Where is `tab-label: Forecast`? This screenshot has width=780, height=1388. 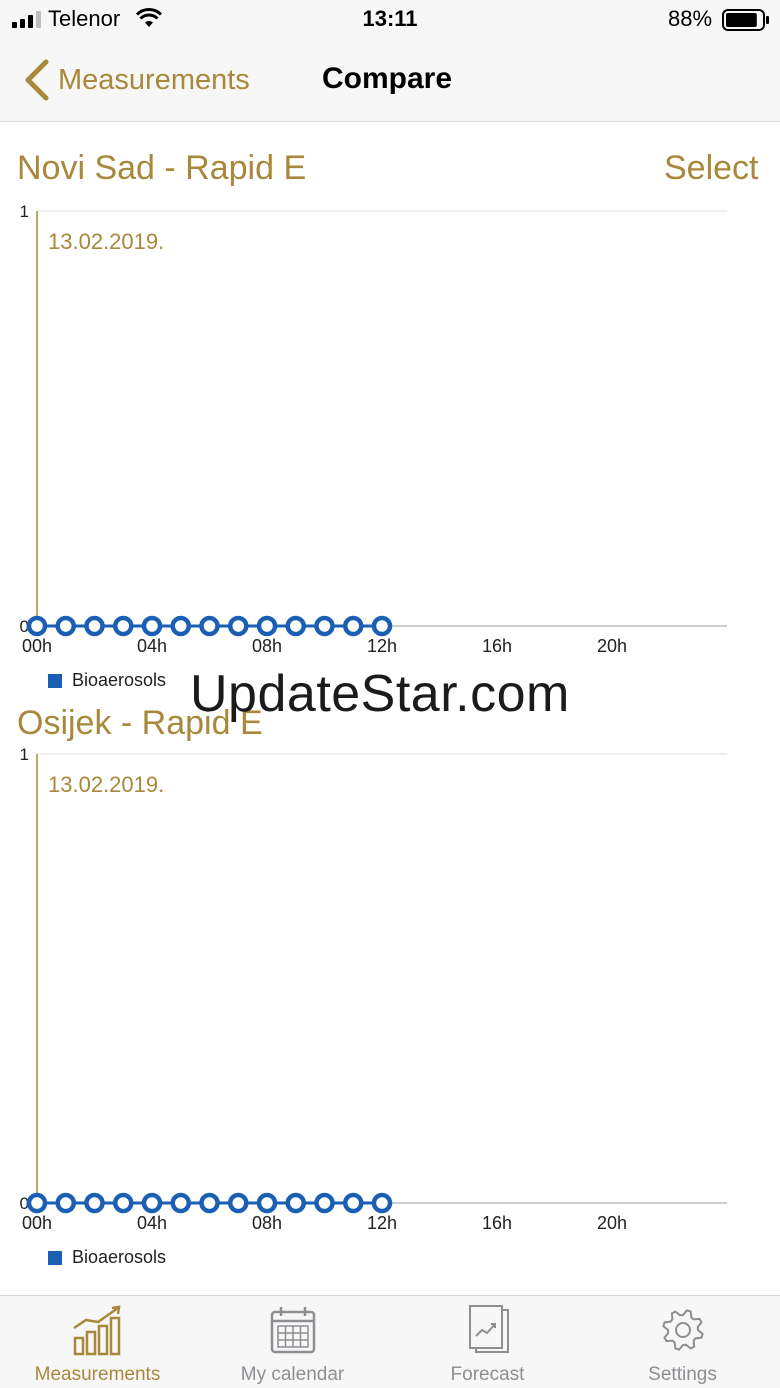
tab-label: Forecast is located at coordinates (487, 1374).